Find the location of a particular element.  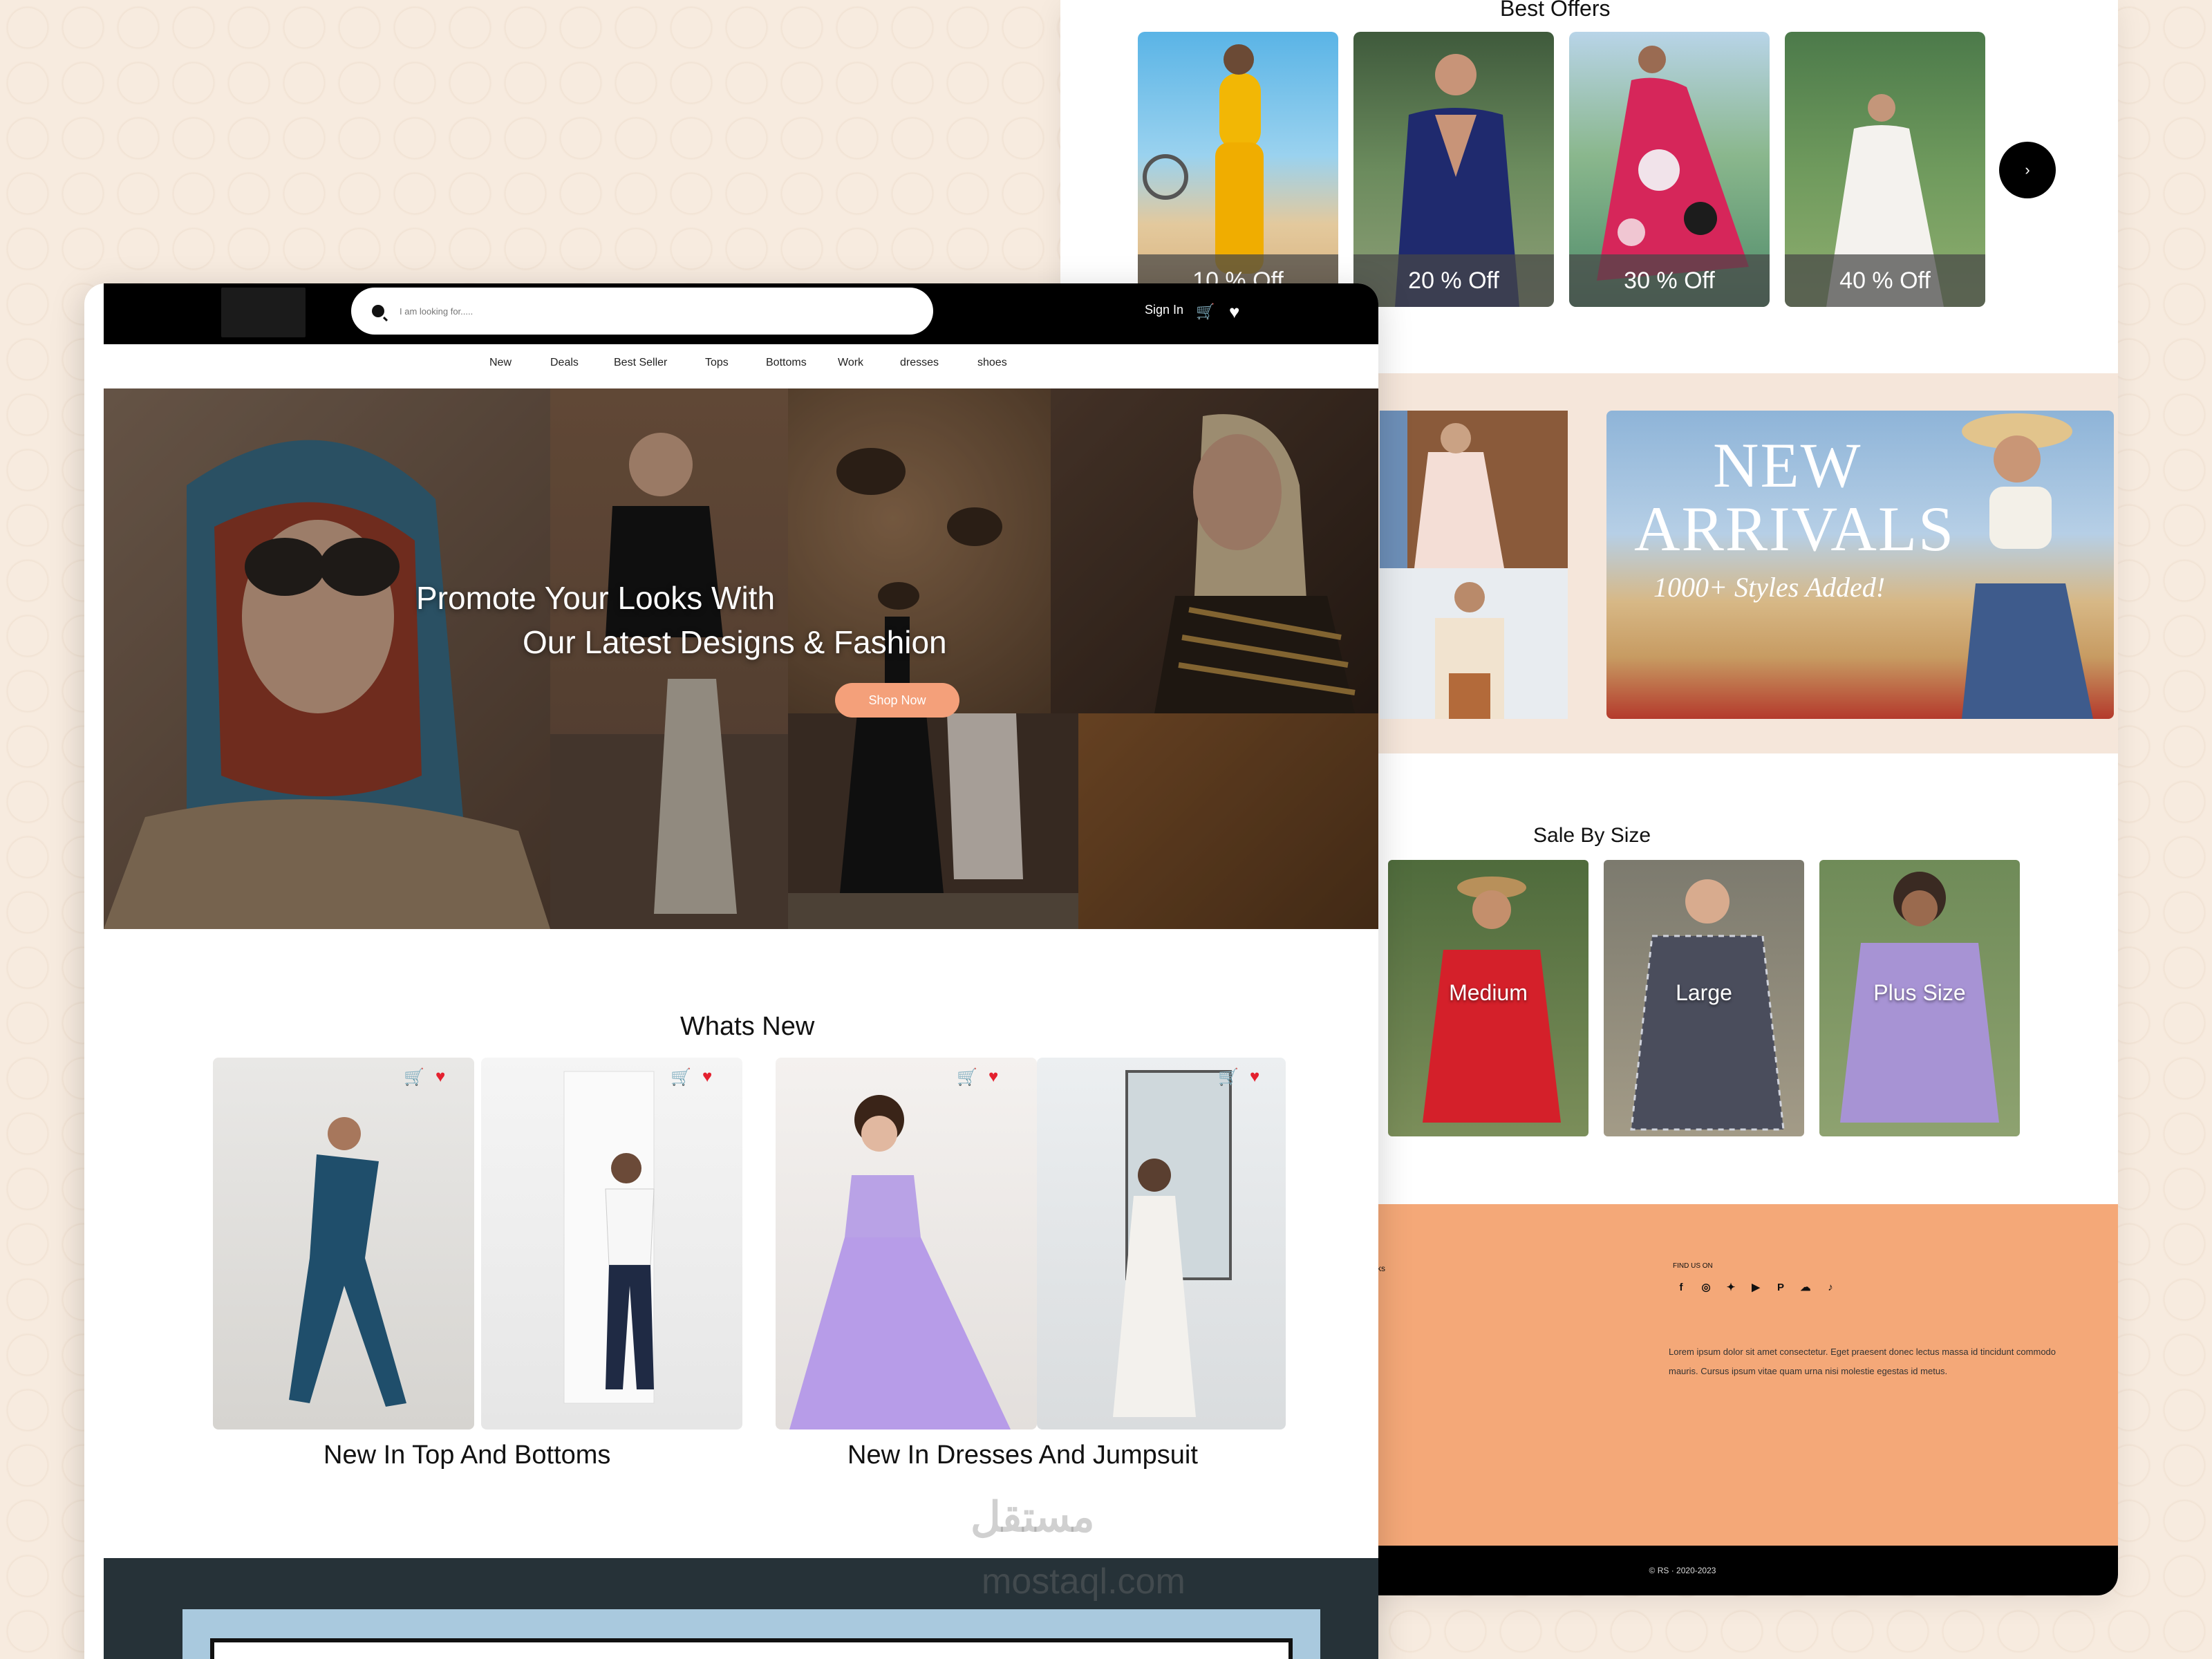

nav-item-deals: Deals is located at coordinates (564, 363).